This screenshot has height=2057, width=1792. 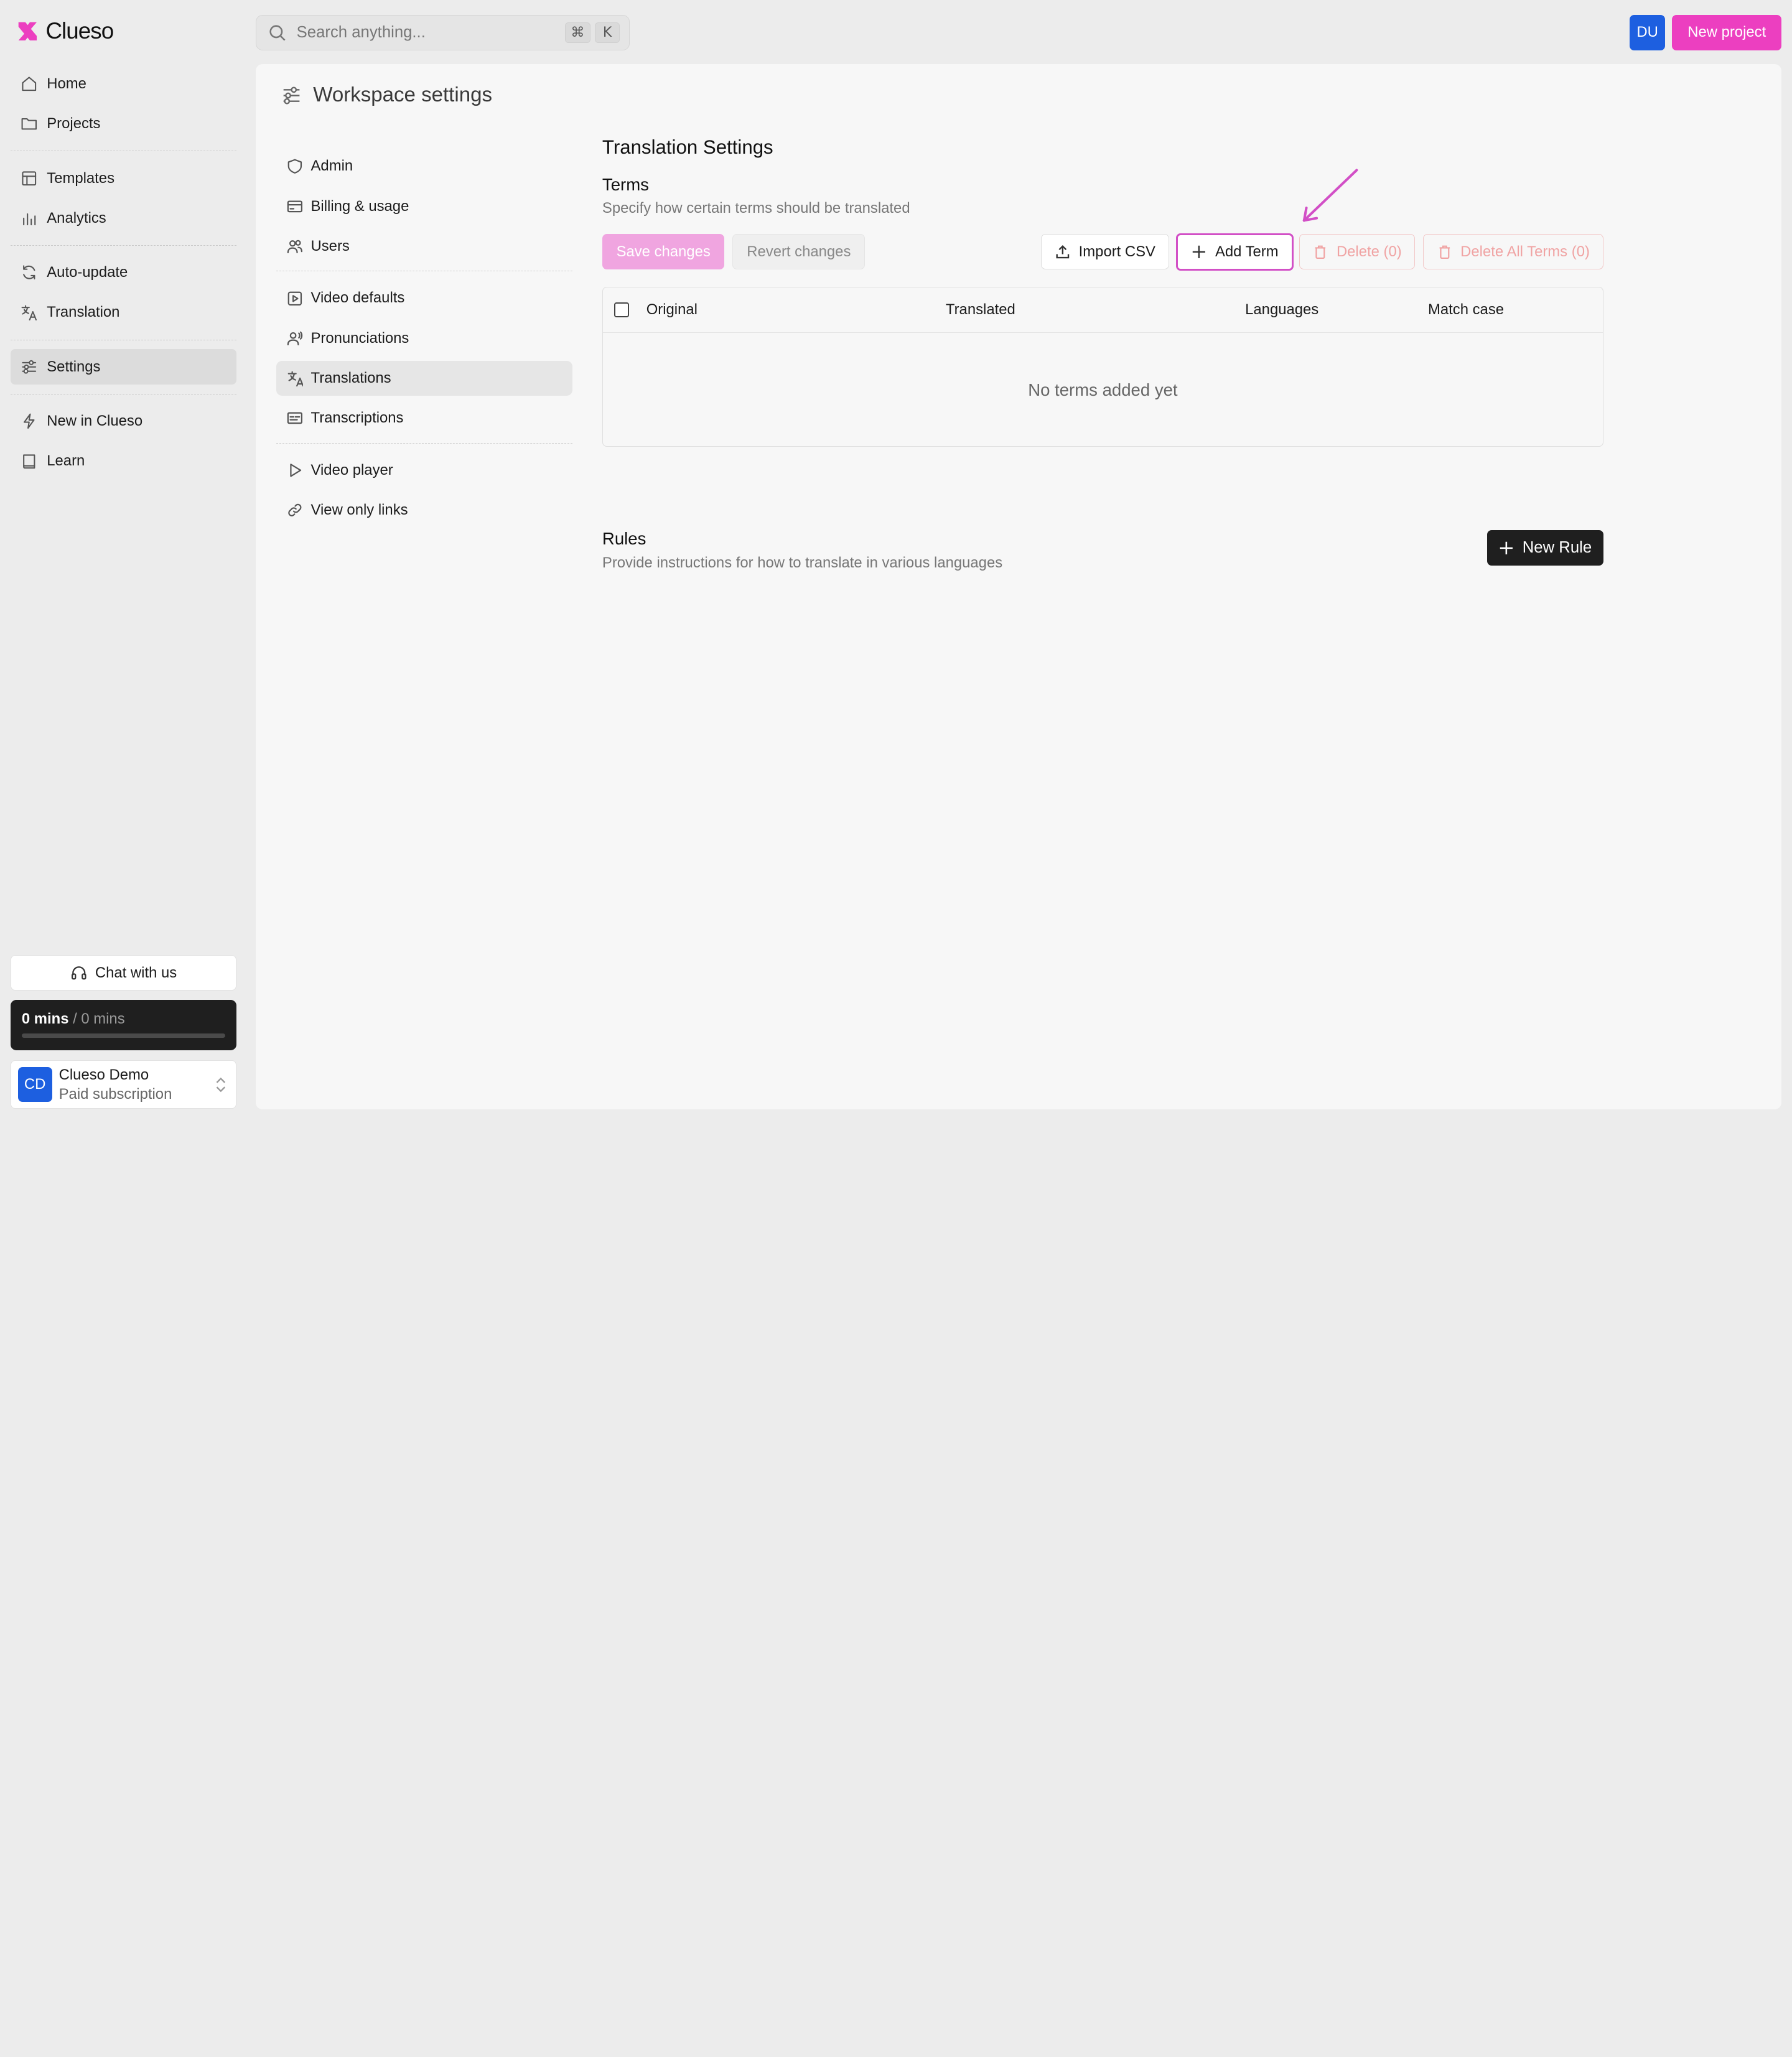 What do you see at coordinates (1103, 389) in the screenshot?
I see `empty-state-text: No terms added yet` at bounding box center [1103, 389].